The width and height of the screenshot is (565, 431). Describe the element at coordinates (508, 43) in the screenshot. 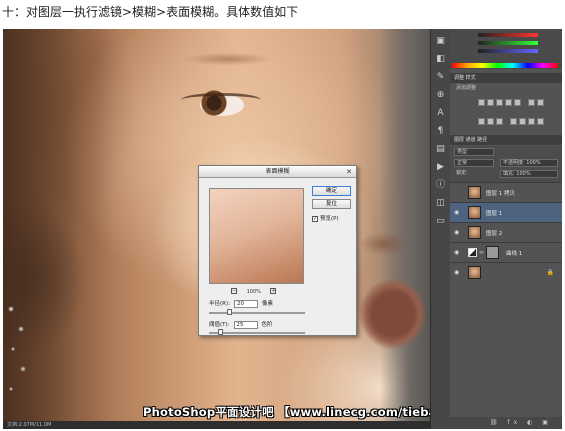

I see `color-slider-g` at that location.